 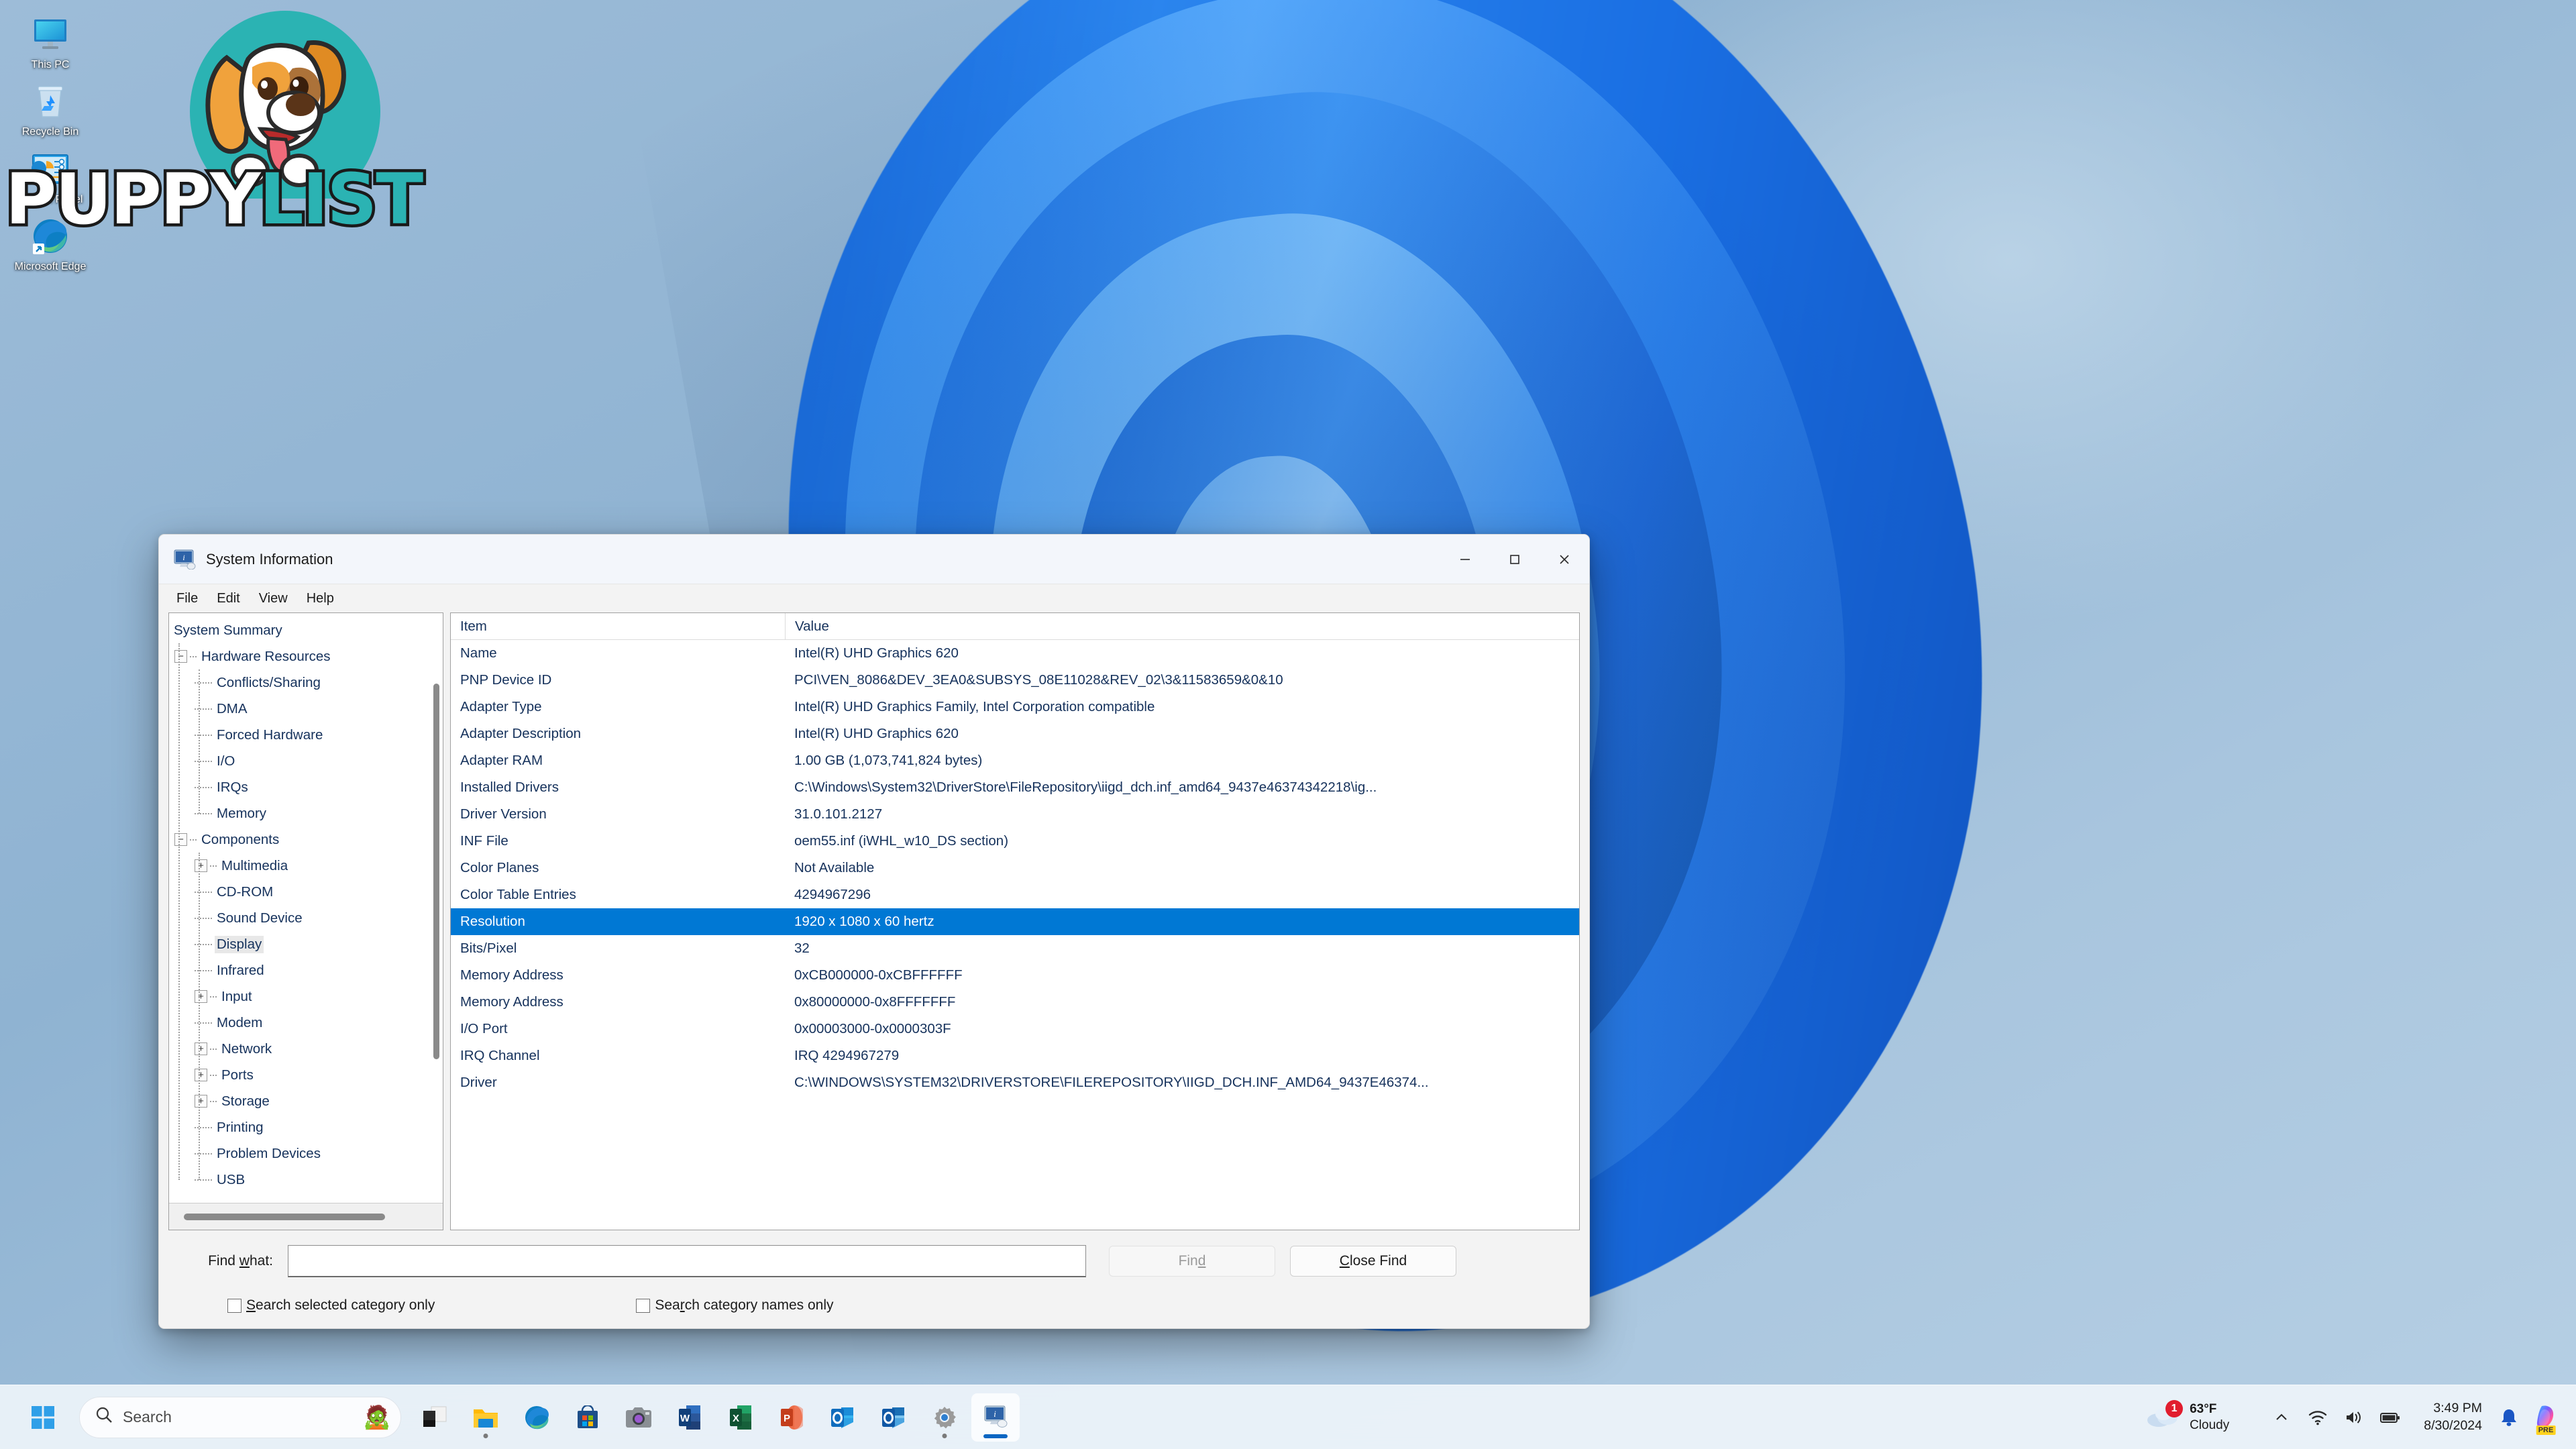 What do you see at coordinates (588, 1417) in the screenshot?
I see `taskbar-app-microsoft-store` at bounding box center [588, 1417].